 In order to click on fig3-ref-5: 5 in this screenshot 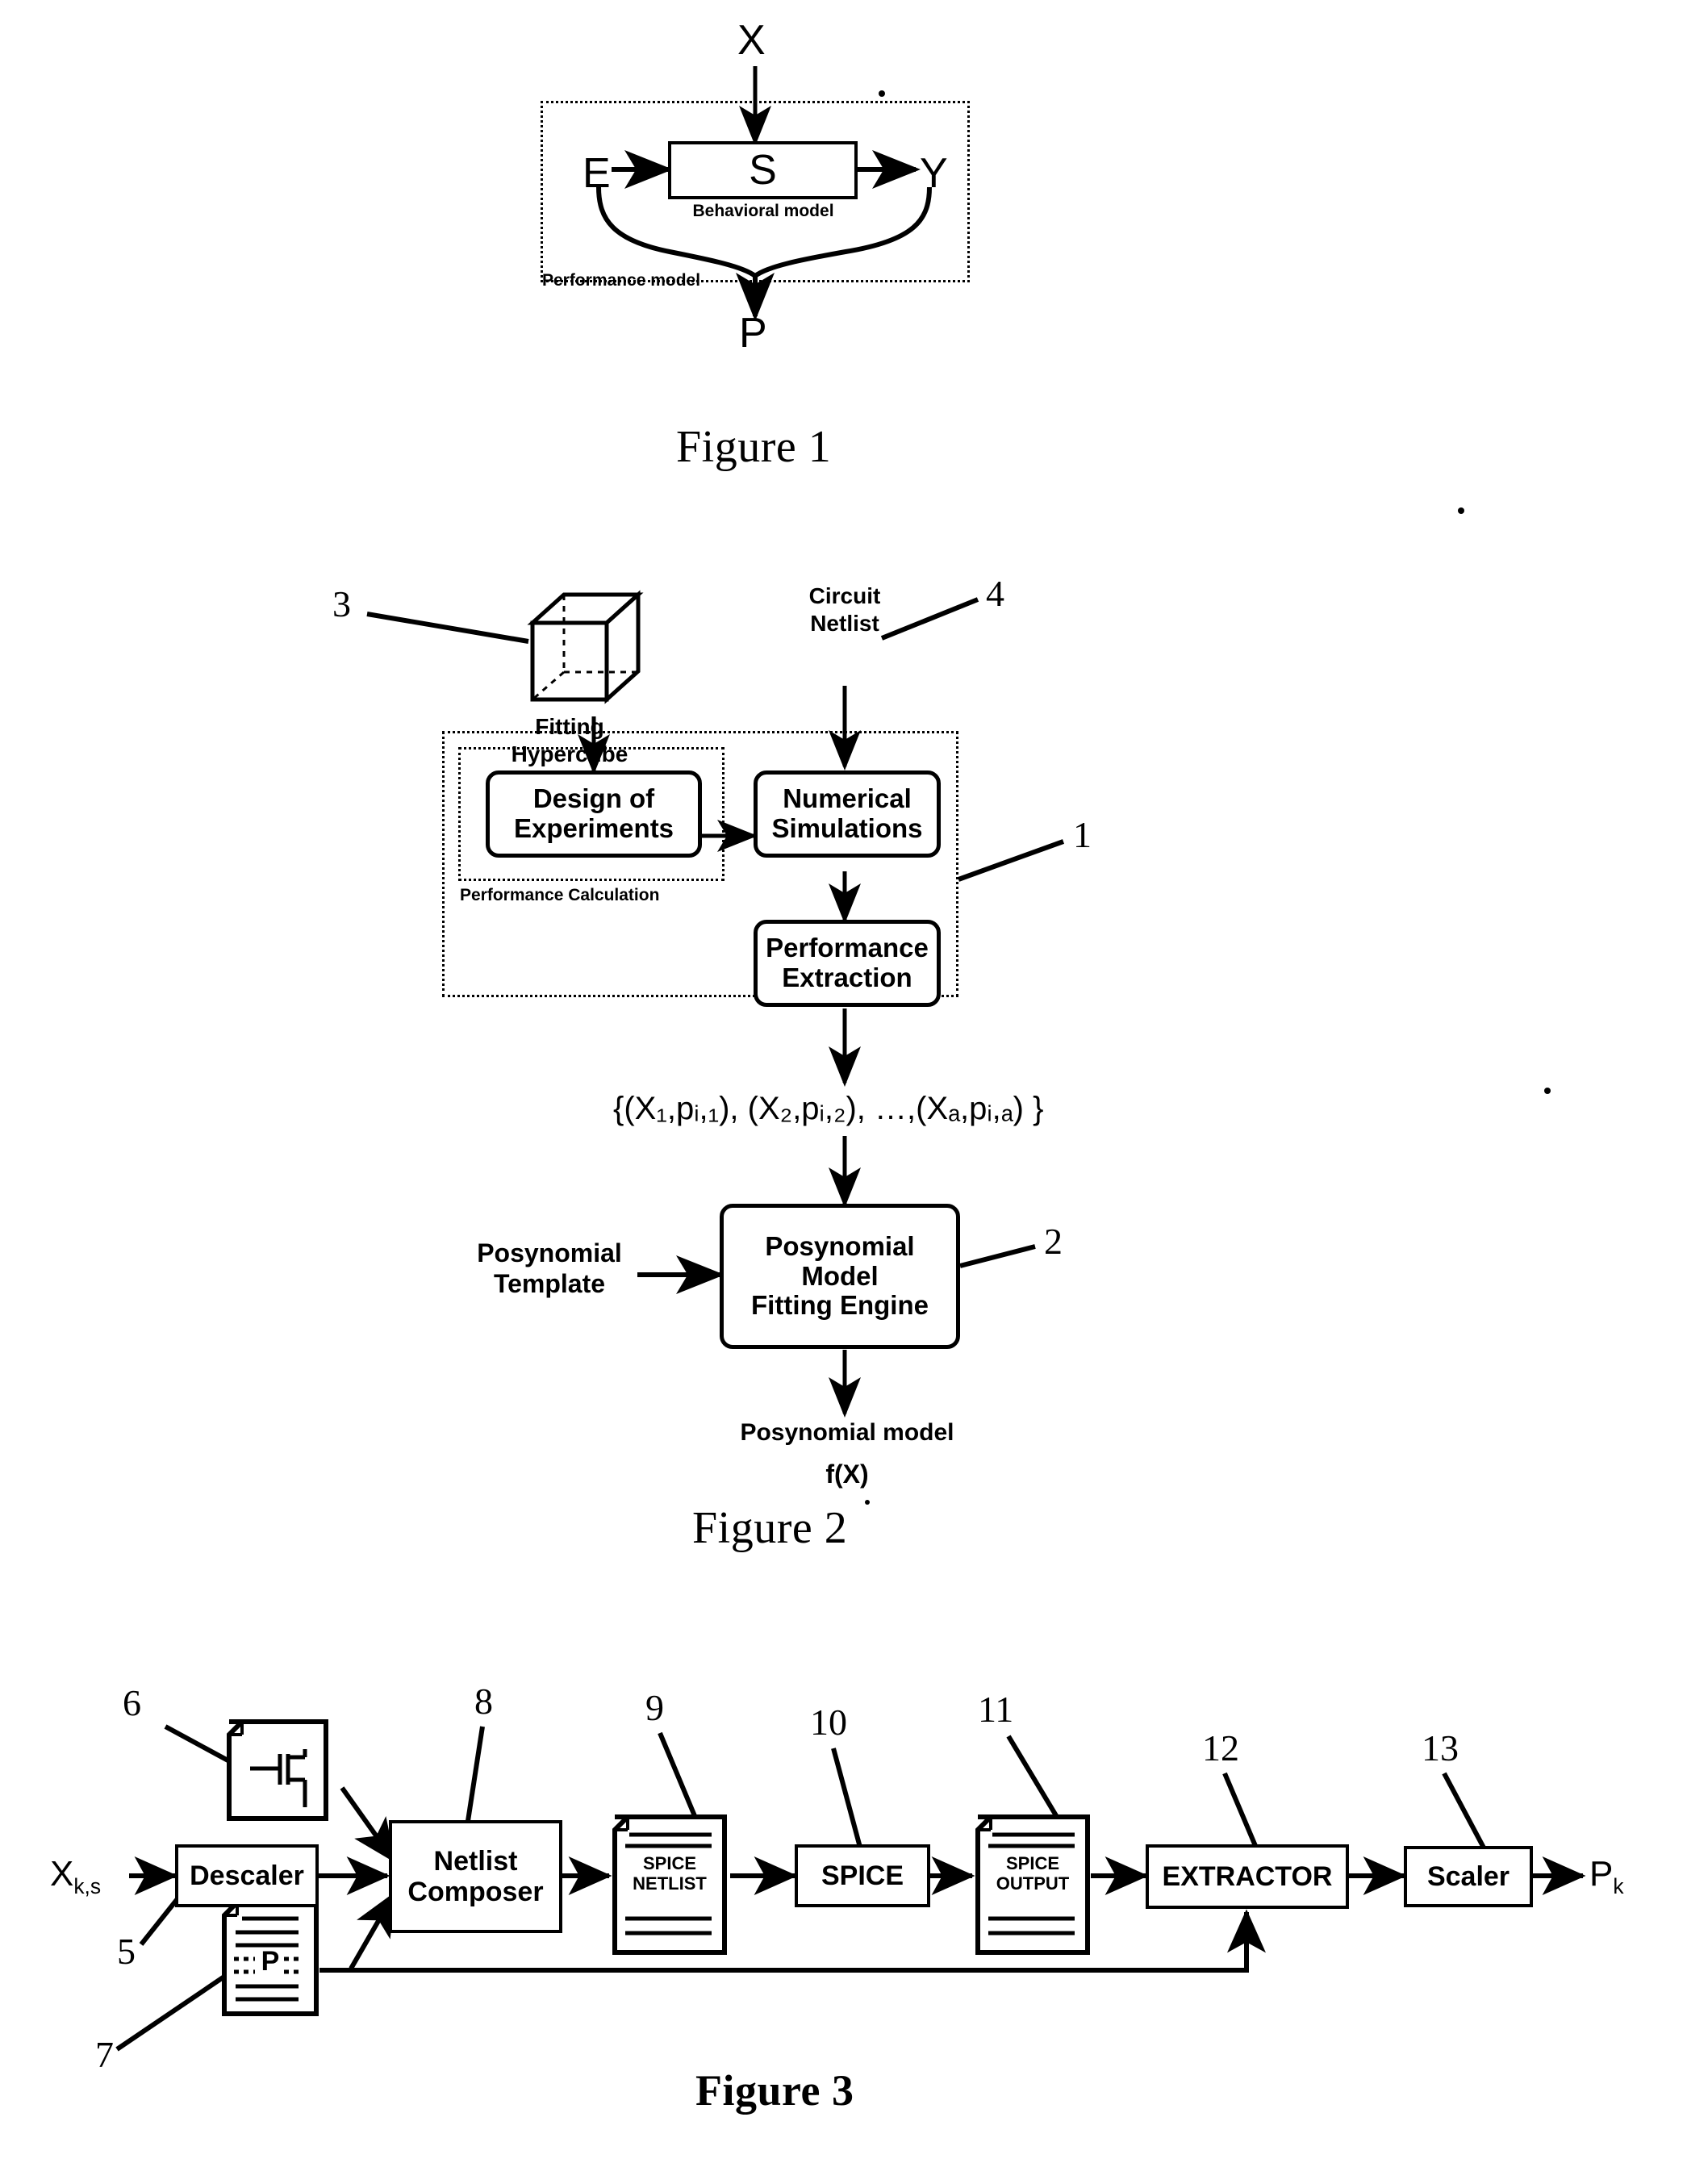, I will do `click(126, 1952)`.